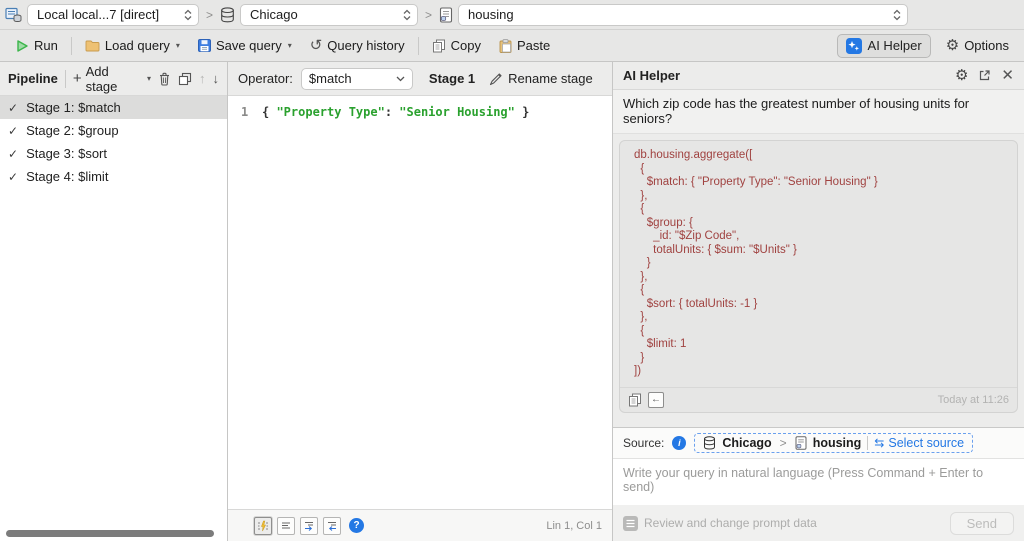  What do you see at coordinates (265, 78) in the screenshot?
I see `operator-label: Operator:` at bounding box center [265, 78].